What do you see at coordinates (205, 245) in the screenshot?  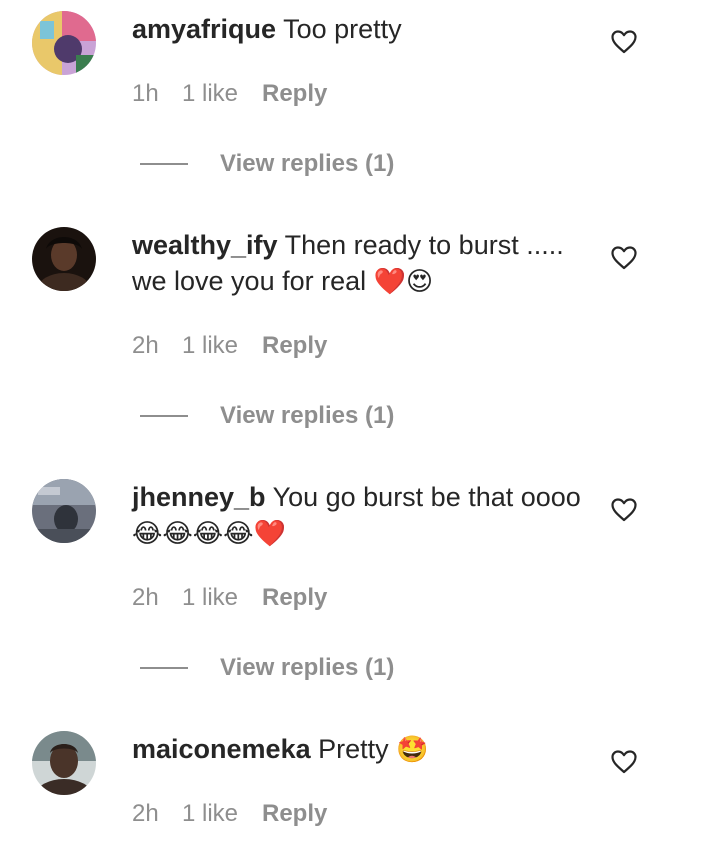 I see `comment-username: wealthy_ify` at bounding box center [205, 245].